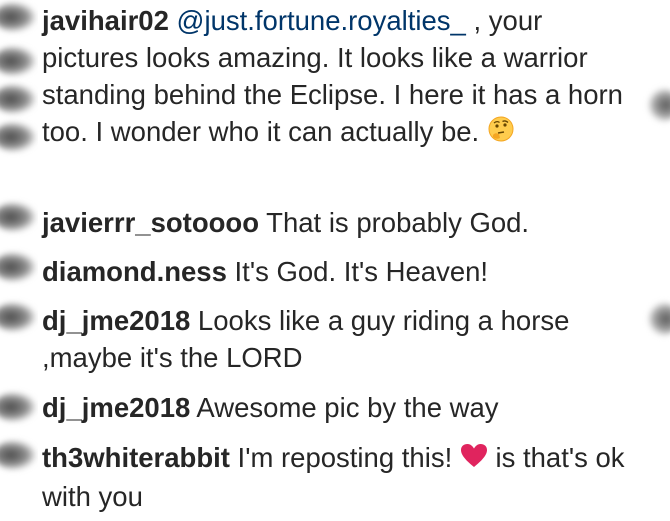  I want to click on comment: dj_jme2018 Awesome pic by the way, so click(342, 407).